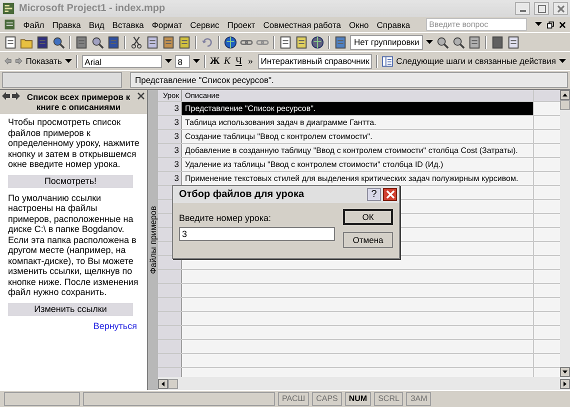  Describe the element at coordinates (476, 61) in the screenshot. I see `next-steps-dropdown: Следующие шаги и связанные действия` at that location.